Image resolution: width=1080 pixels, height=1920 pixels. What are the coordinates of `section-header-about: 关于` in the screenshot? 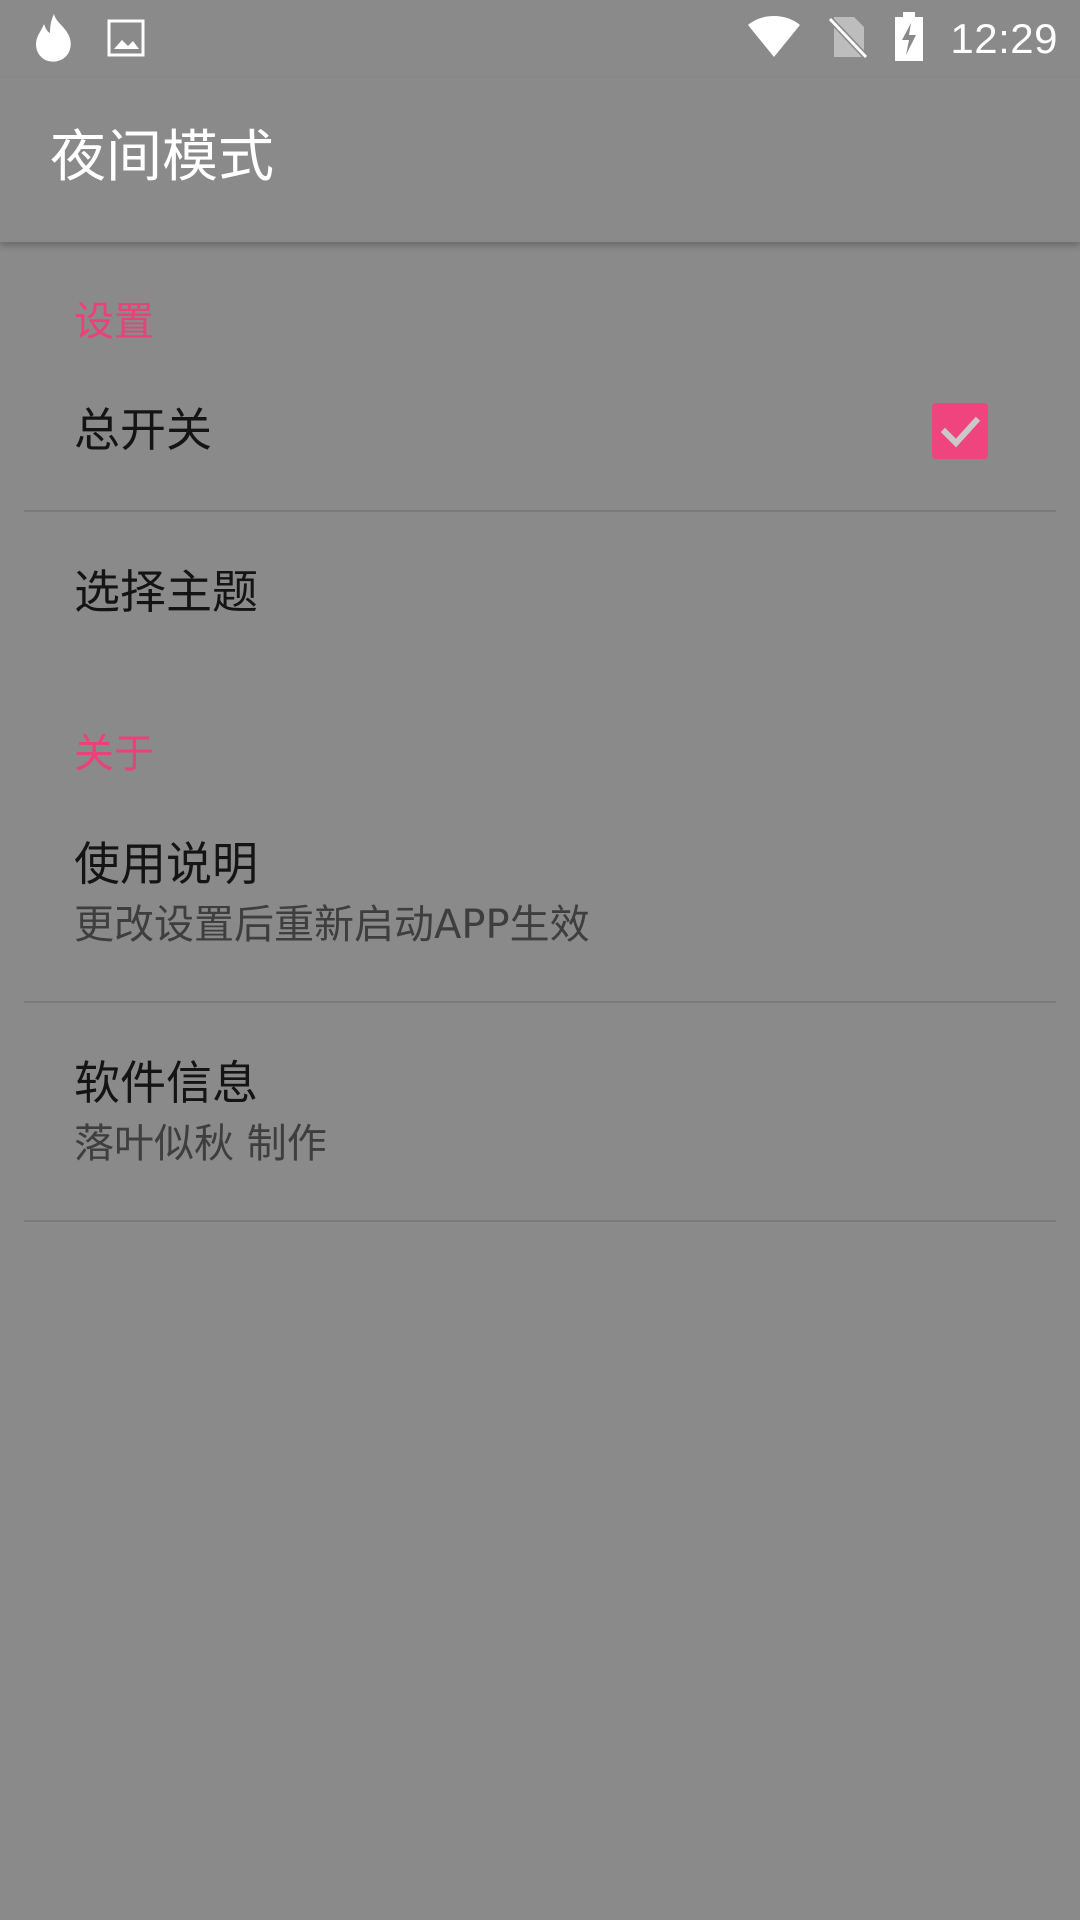 It's located at (114, 754).